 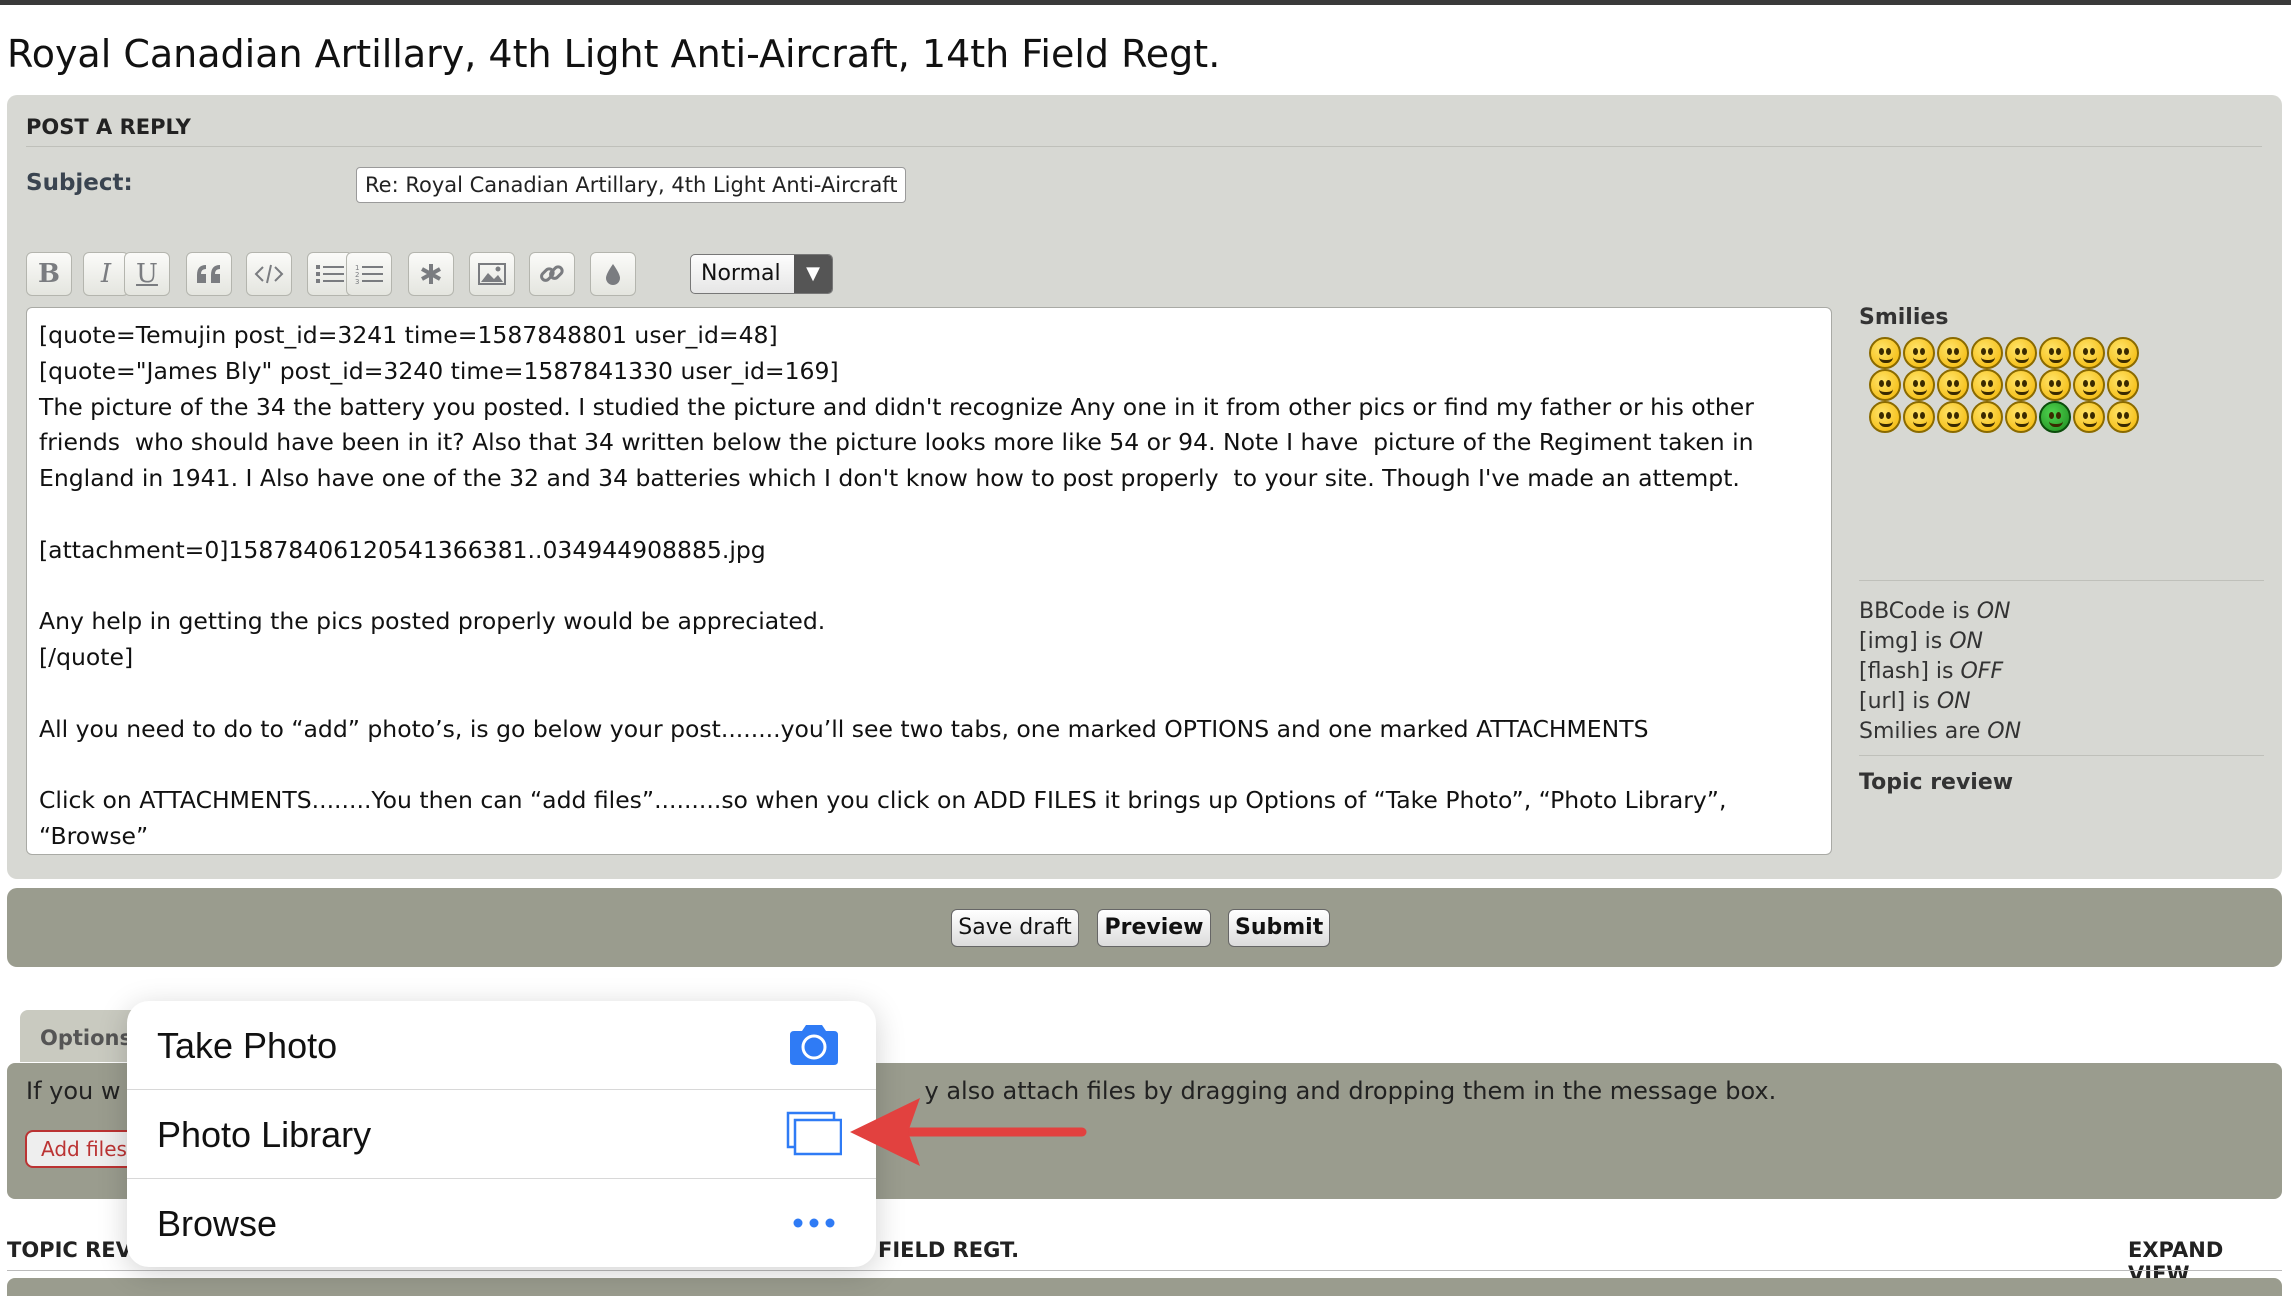 What do you see at coordinates (1015, 928) in the screenshot?
I see `save-draft-button: Save draft` at bounding box center [1015, 928].